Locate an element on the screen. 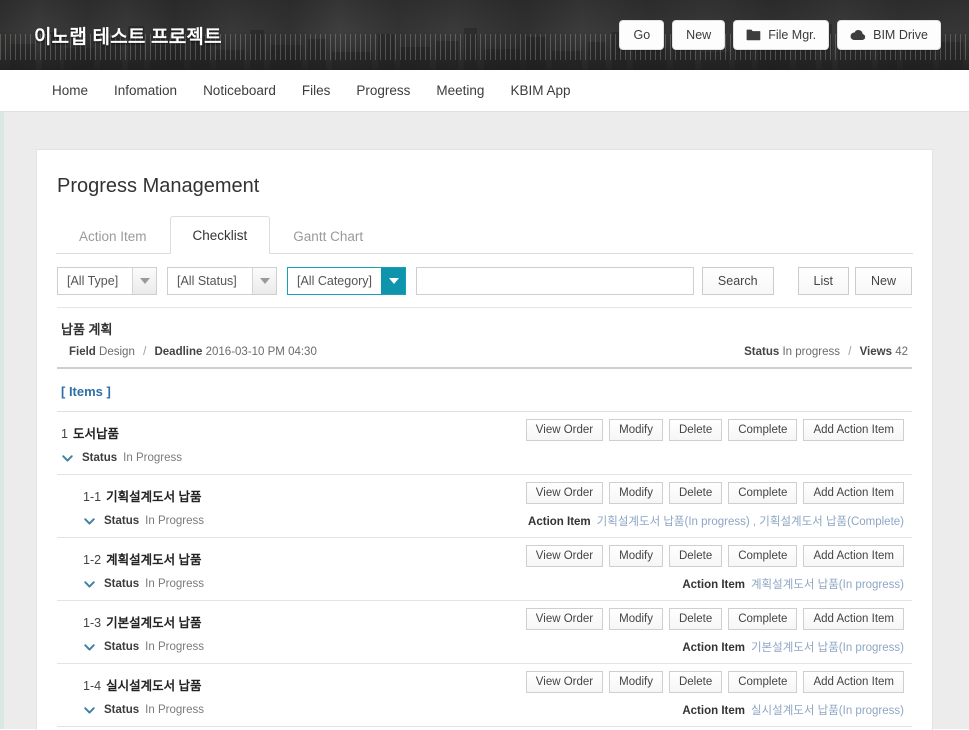  status-filter-select: [All Status] is located at coordinates (222, 281).